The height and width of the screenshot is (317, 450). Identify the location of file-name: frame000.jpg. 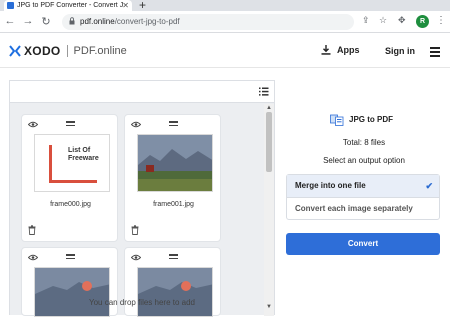
(70, 204).